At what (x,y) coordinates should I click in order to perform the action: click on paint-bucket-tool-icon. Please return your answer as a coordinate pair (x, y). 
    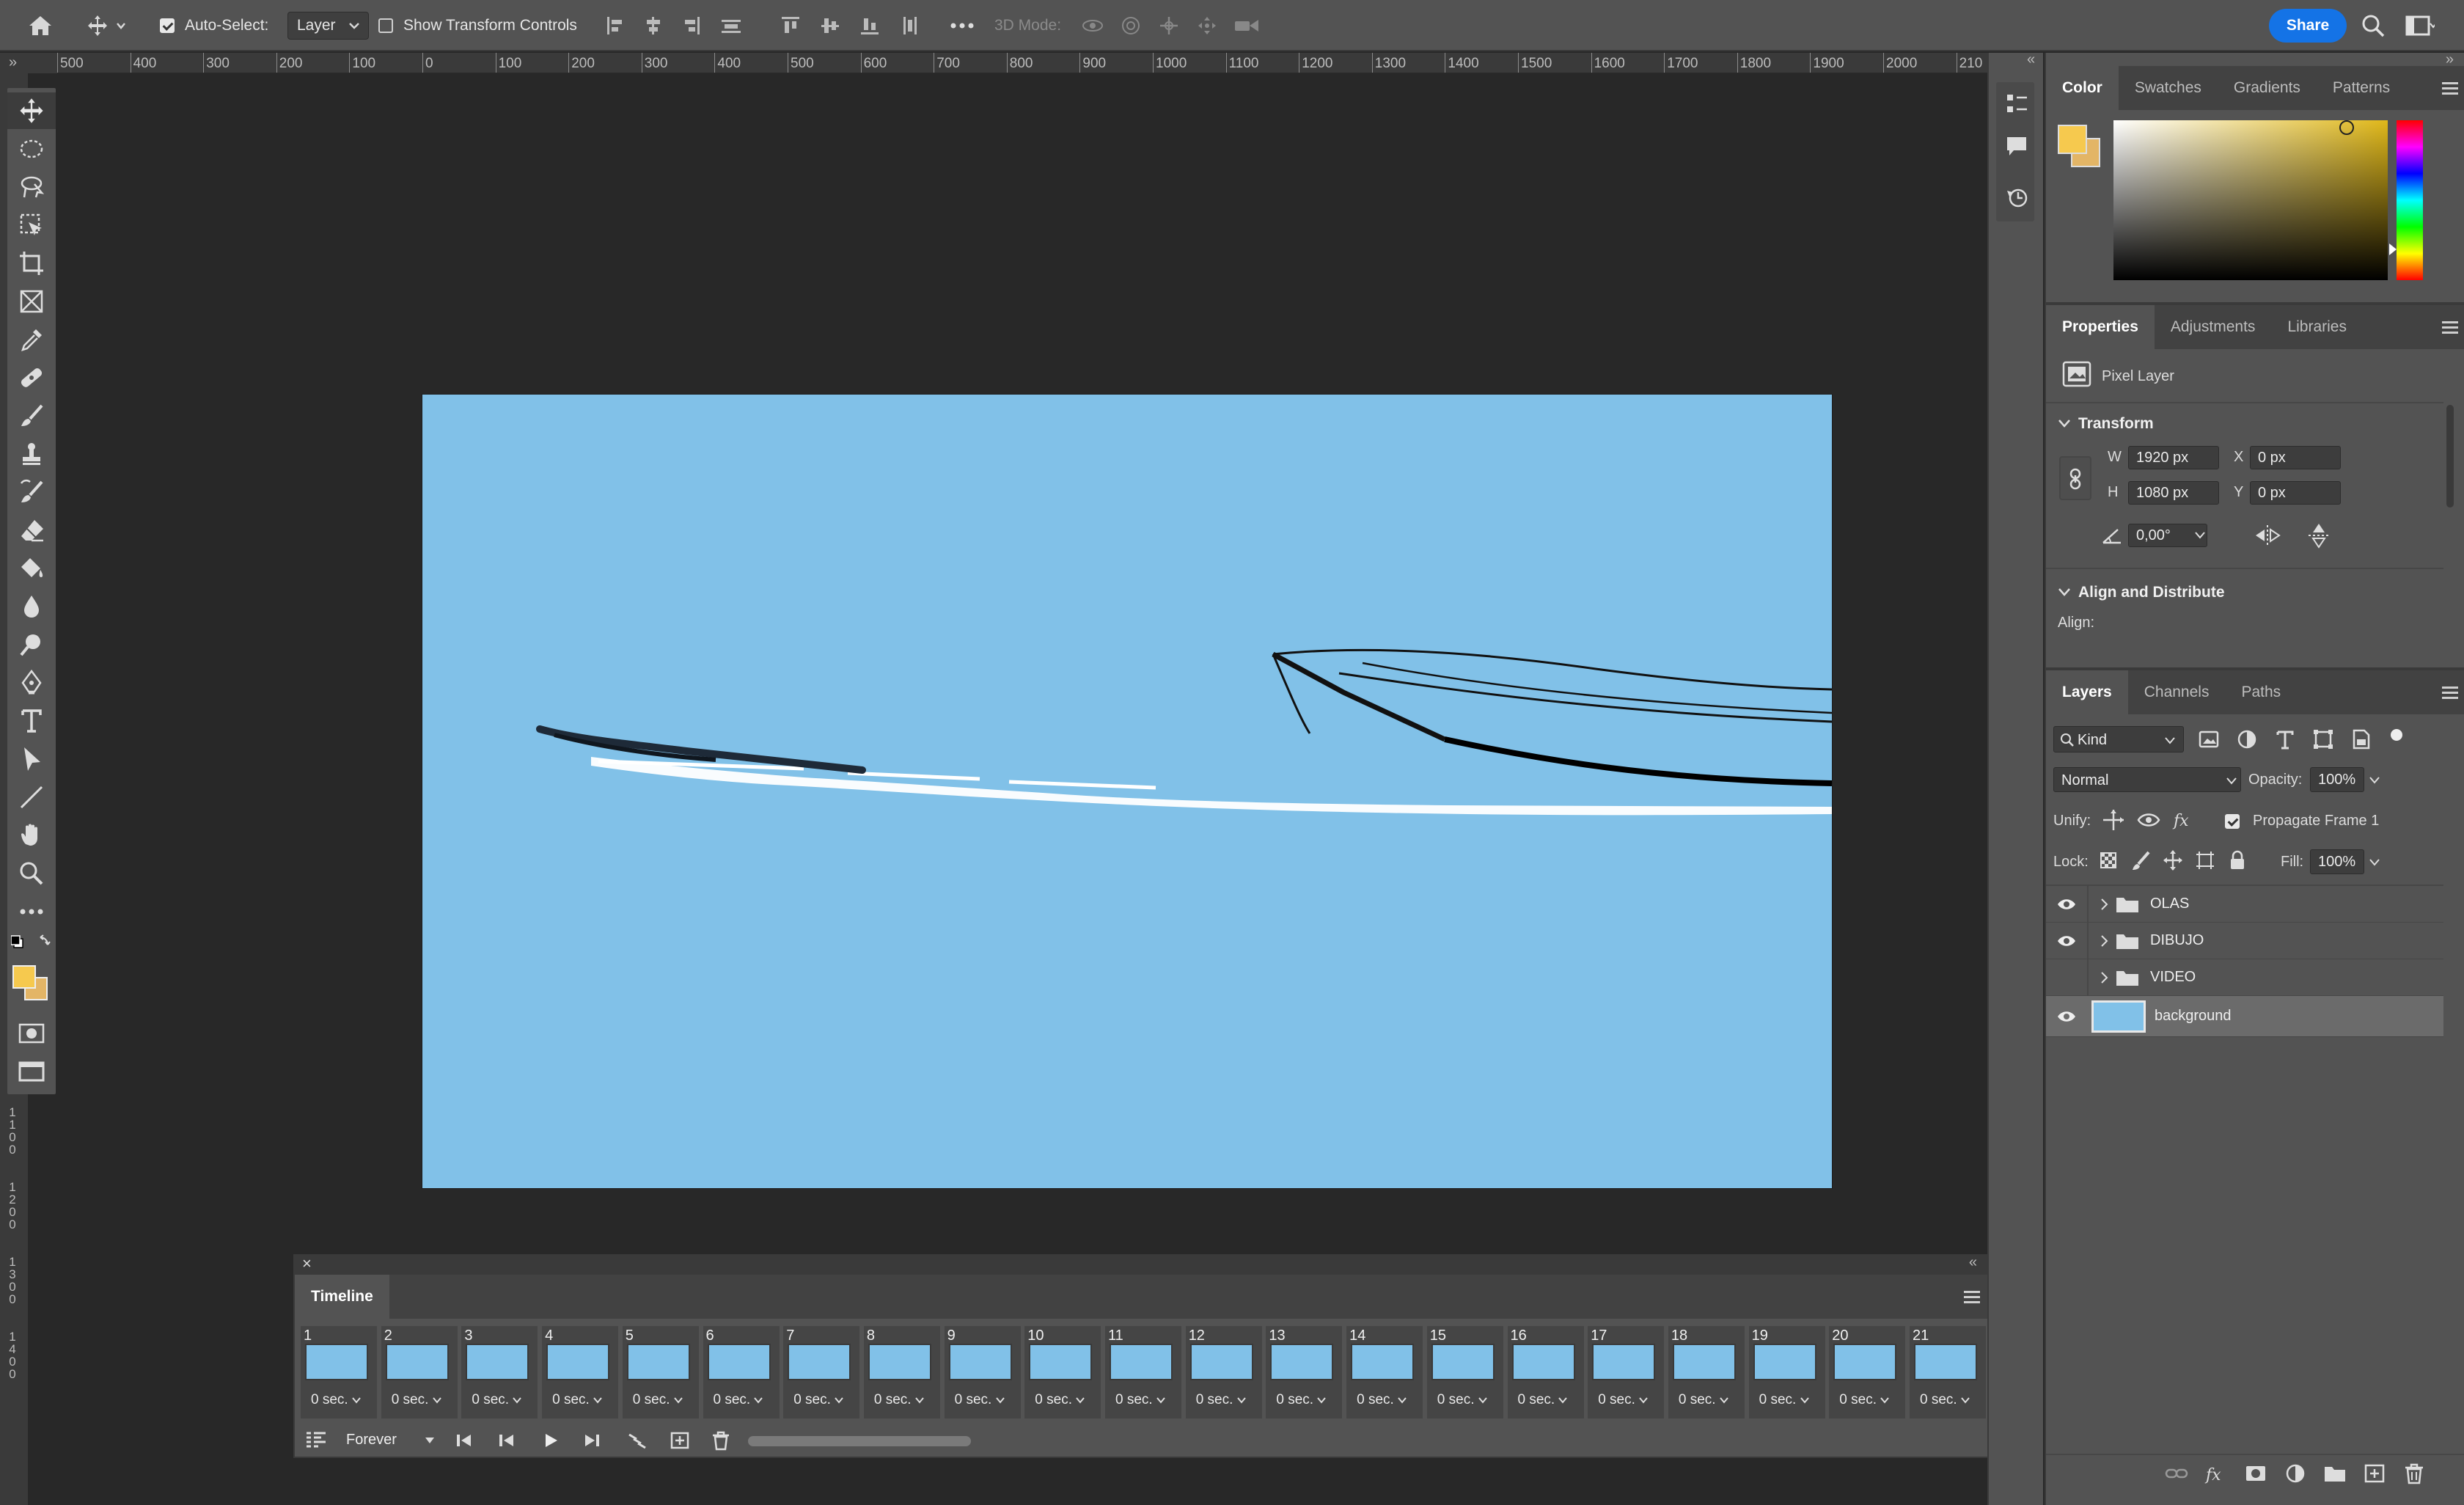
    Looking at the image, I should click on (31, 568).